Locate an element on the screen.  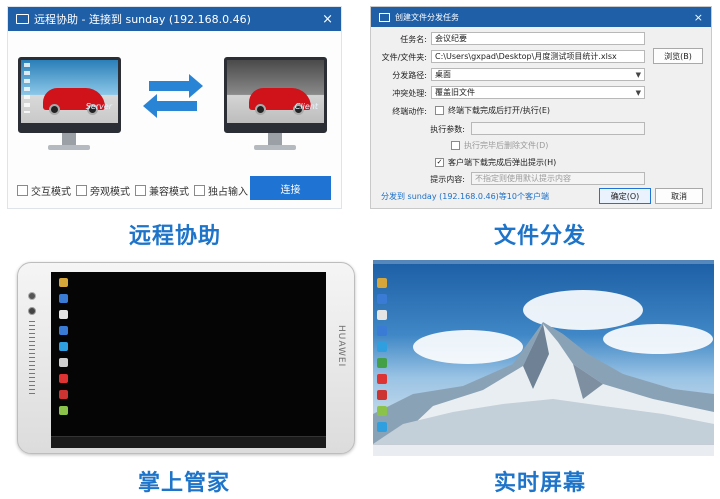
caption-file-distribution: 文件分发 is located at coordinates (539, 236).